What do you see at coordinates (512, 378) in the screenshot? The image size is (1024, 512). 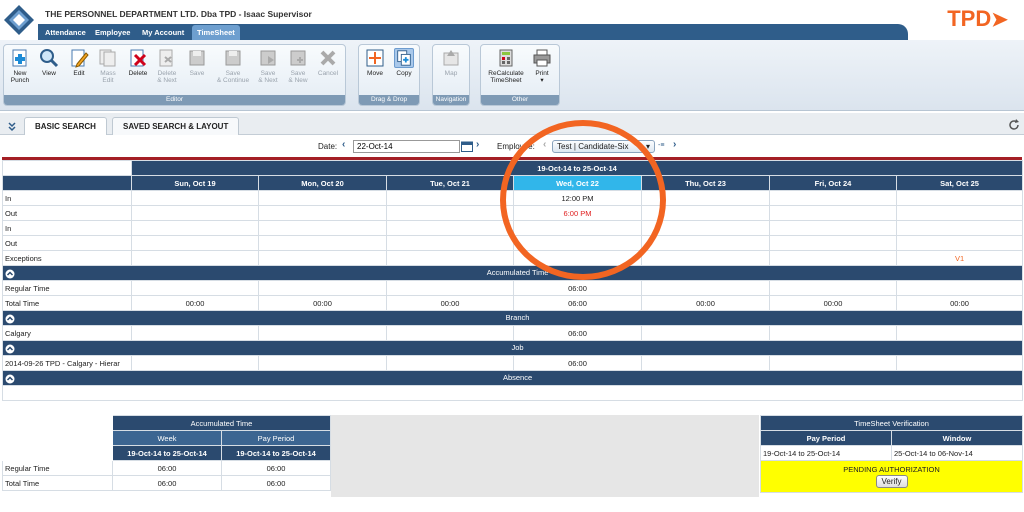 I see `section-absence: Absence` at bounding box center [512, 378].